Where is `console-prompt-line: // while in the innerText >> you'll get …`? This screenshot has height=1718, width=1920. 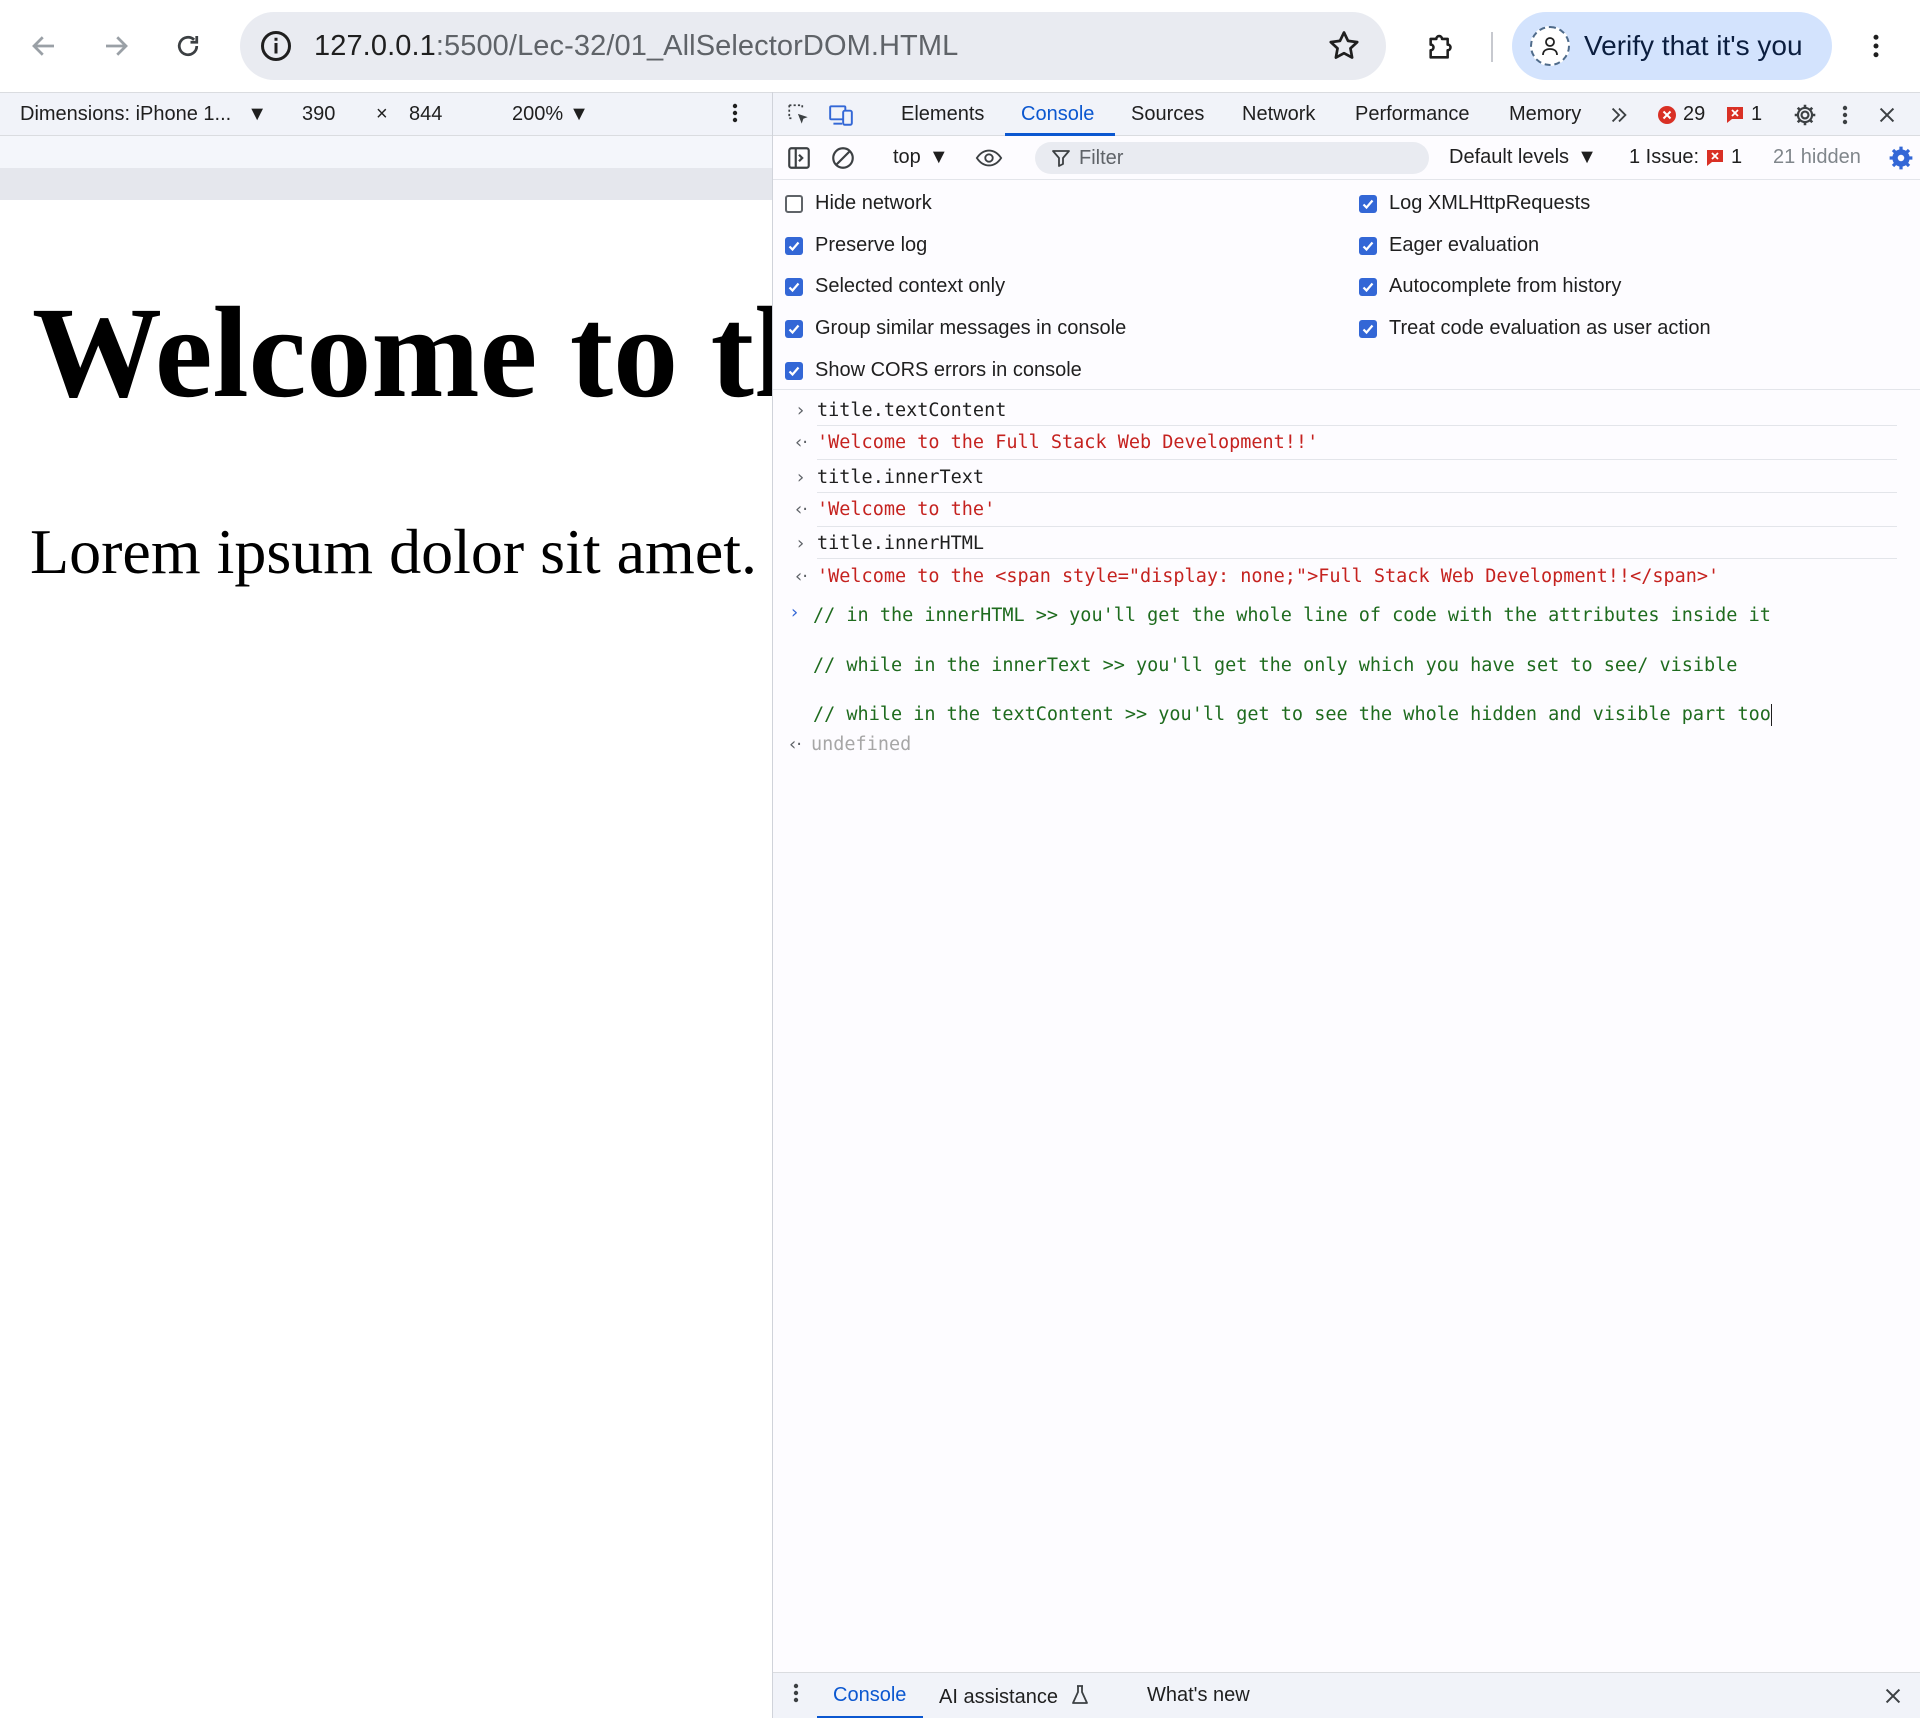 console-prompt-line: // while in the innerText >> you'll get … is located at coordinates (1353, 665).